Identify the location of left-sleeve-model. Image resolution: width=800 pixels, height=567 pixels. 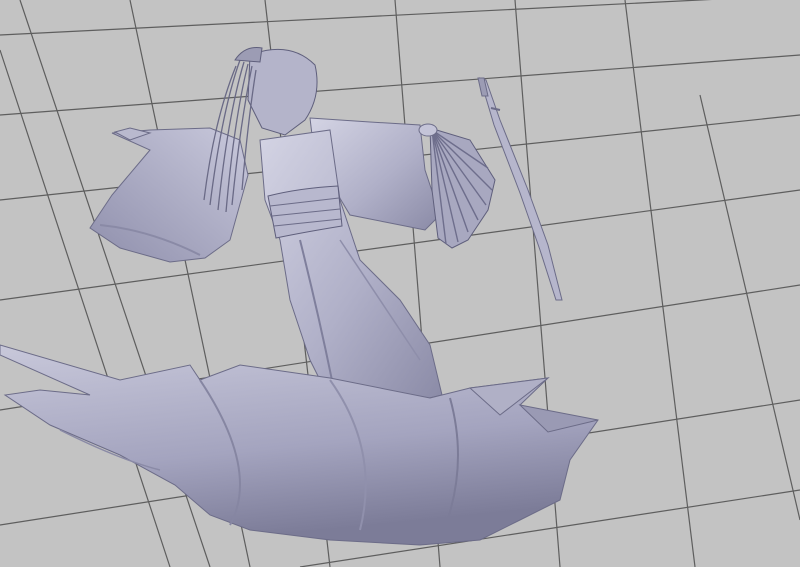
(169, 195).